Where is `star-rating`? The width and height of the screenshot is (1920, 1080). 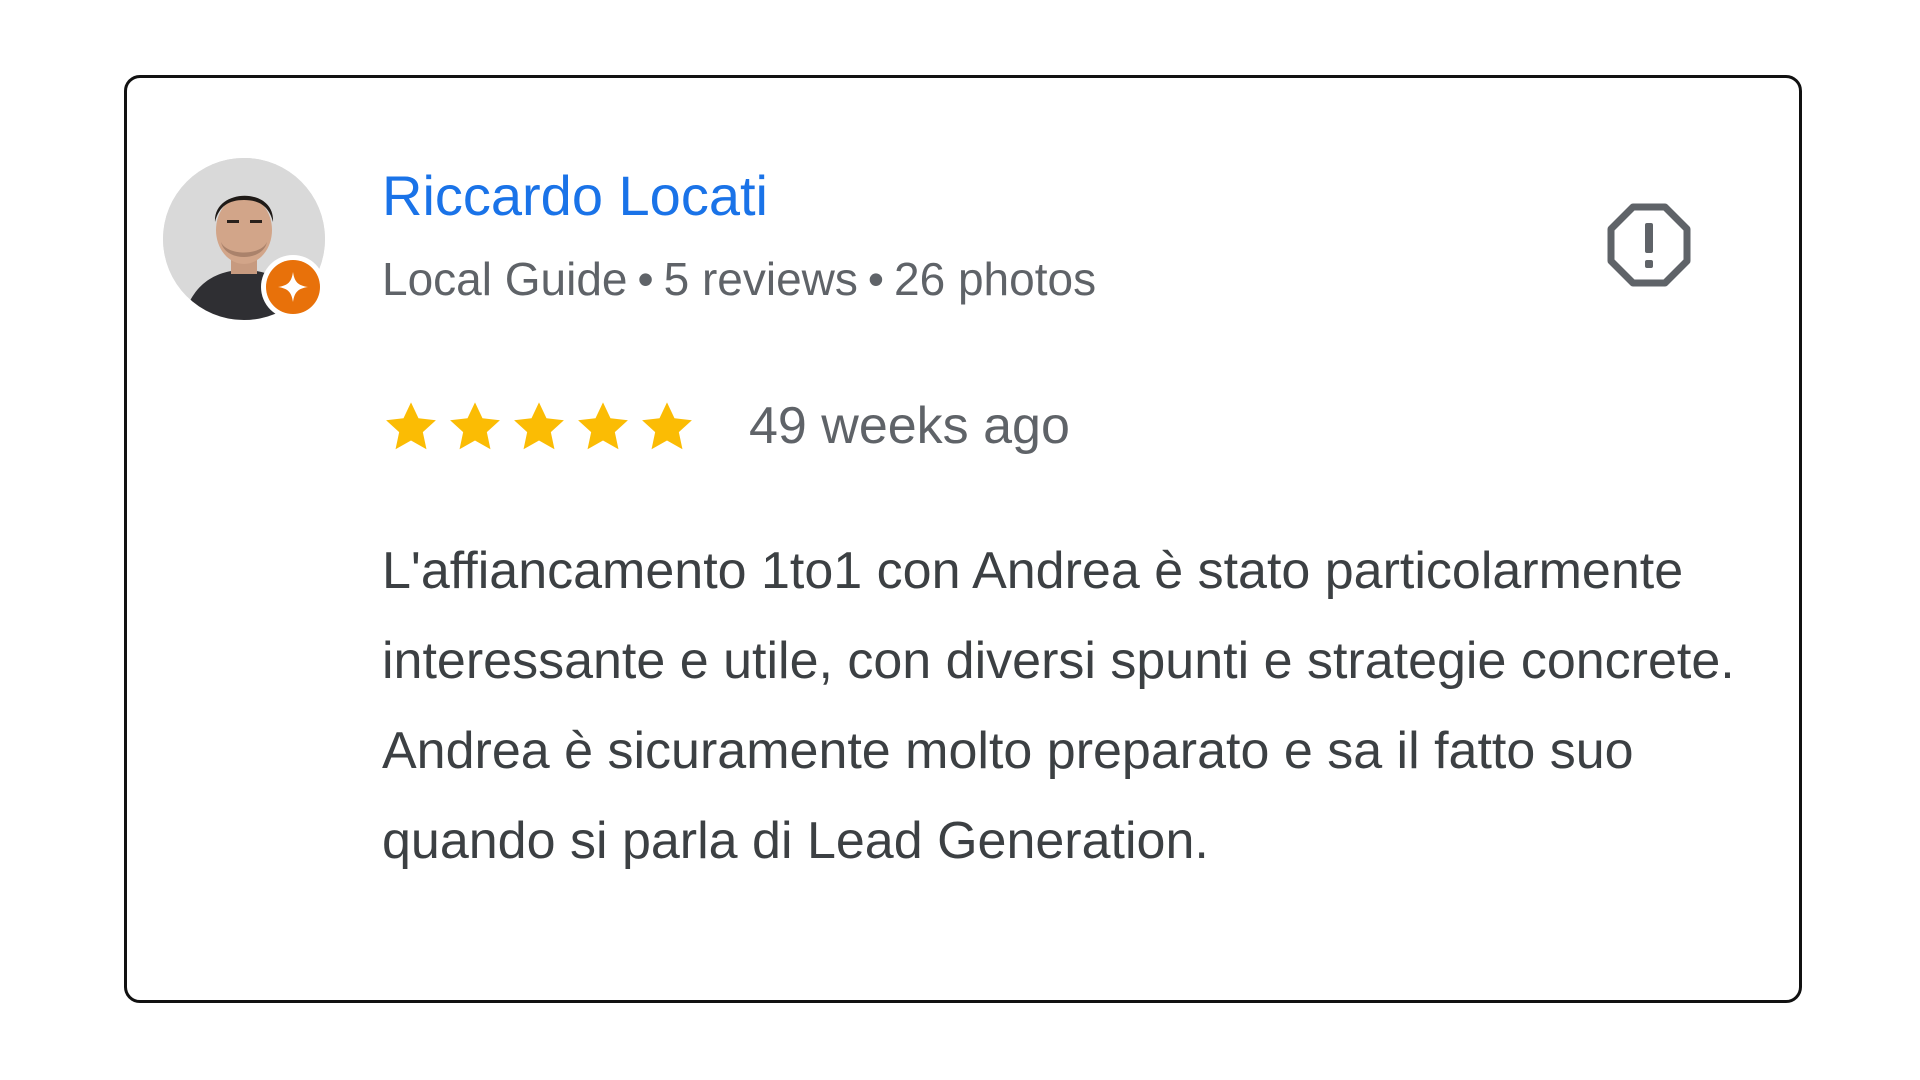 star-rating is located at coordinates (539, 427).